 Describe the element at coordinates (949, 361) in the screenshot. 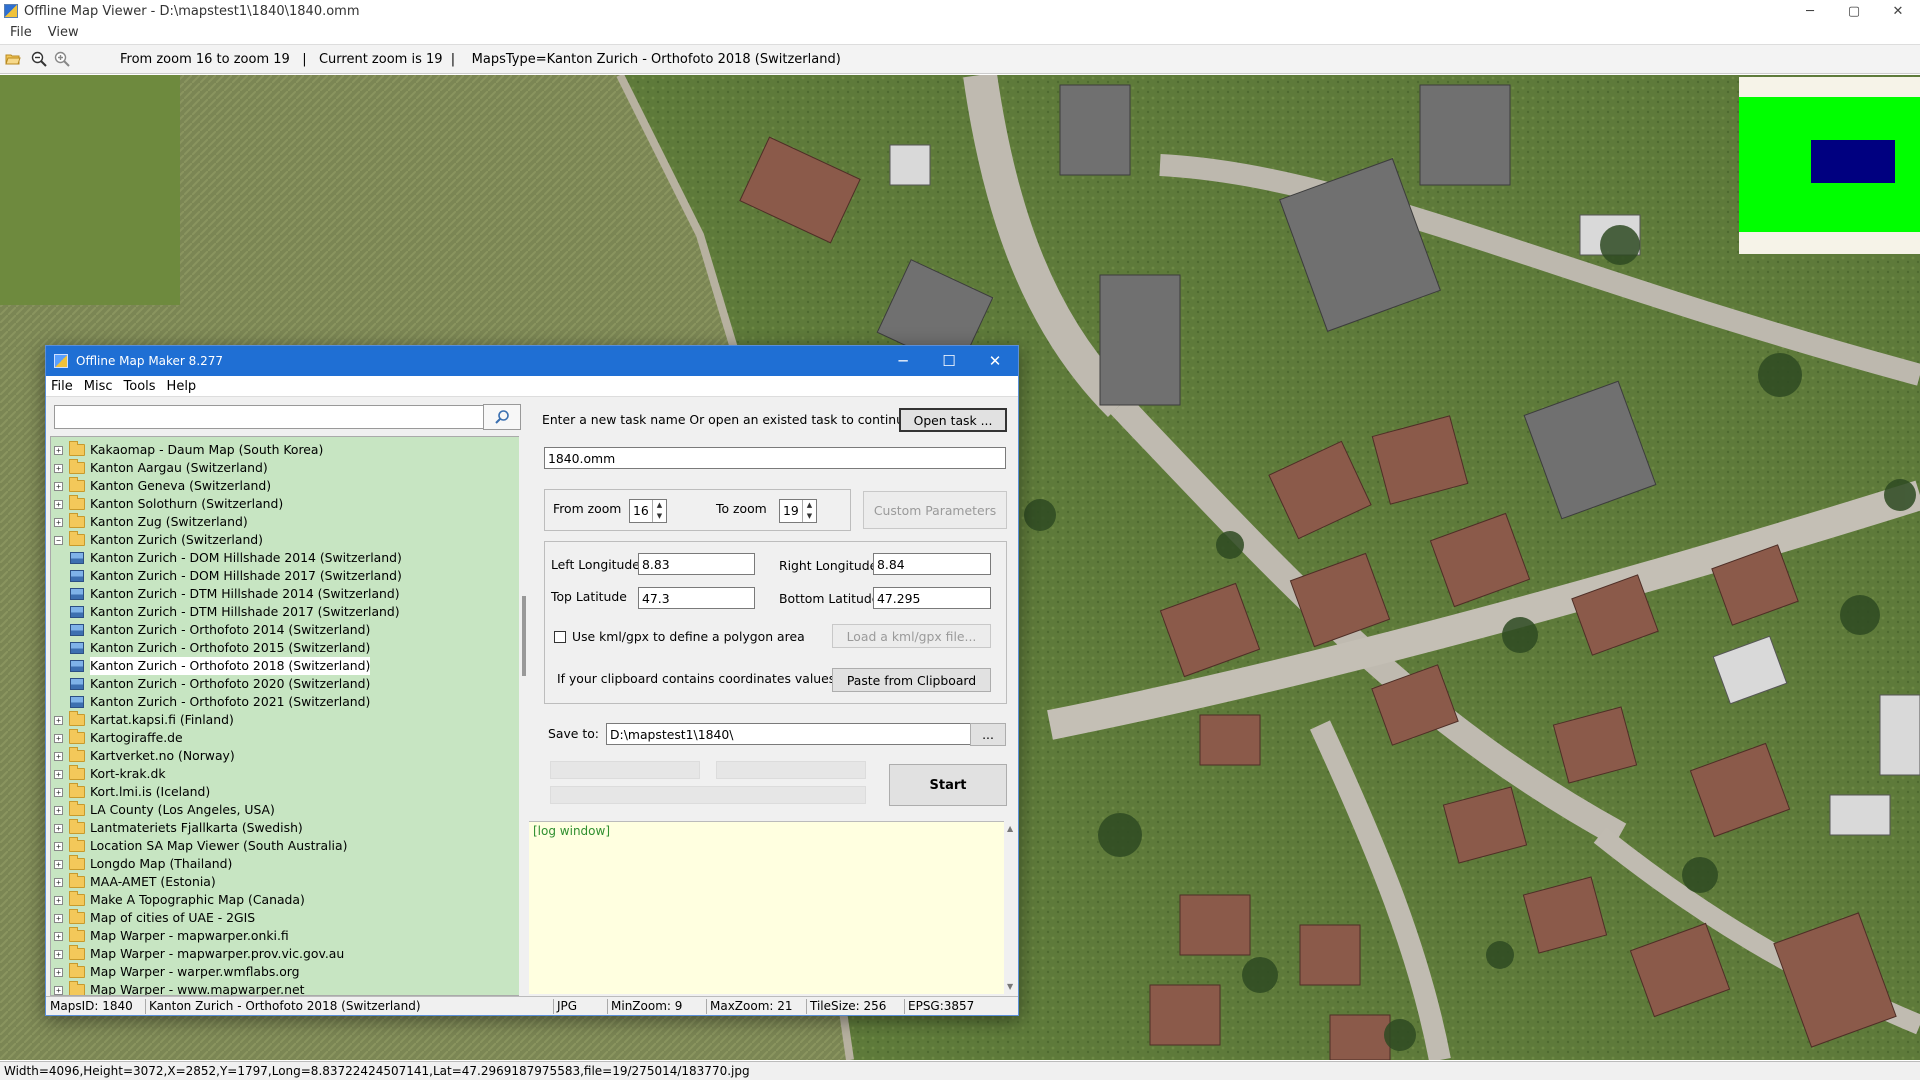

I see `maximize-button: ☐` at that location.